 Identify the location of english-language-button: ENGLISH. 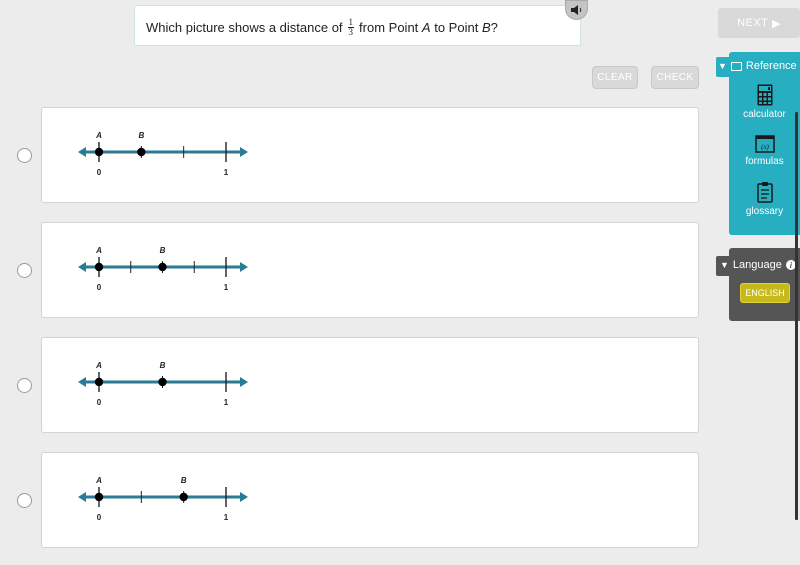
(765, 293).